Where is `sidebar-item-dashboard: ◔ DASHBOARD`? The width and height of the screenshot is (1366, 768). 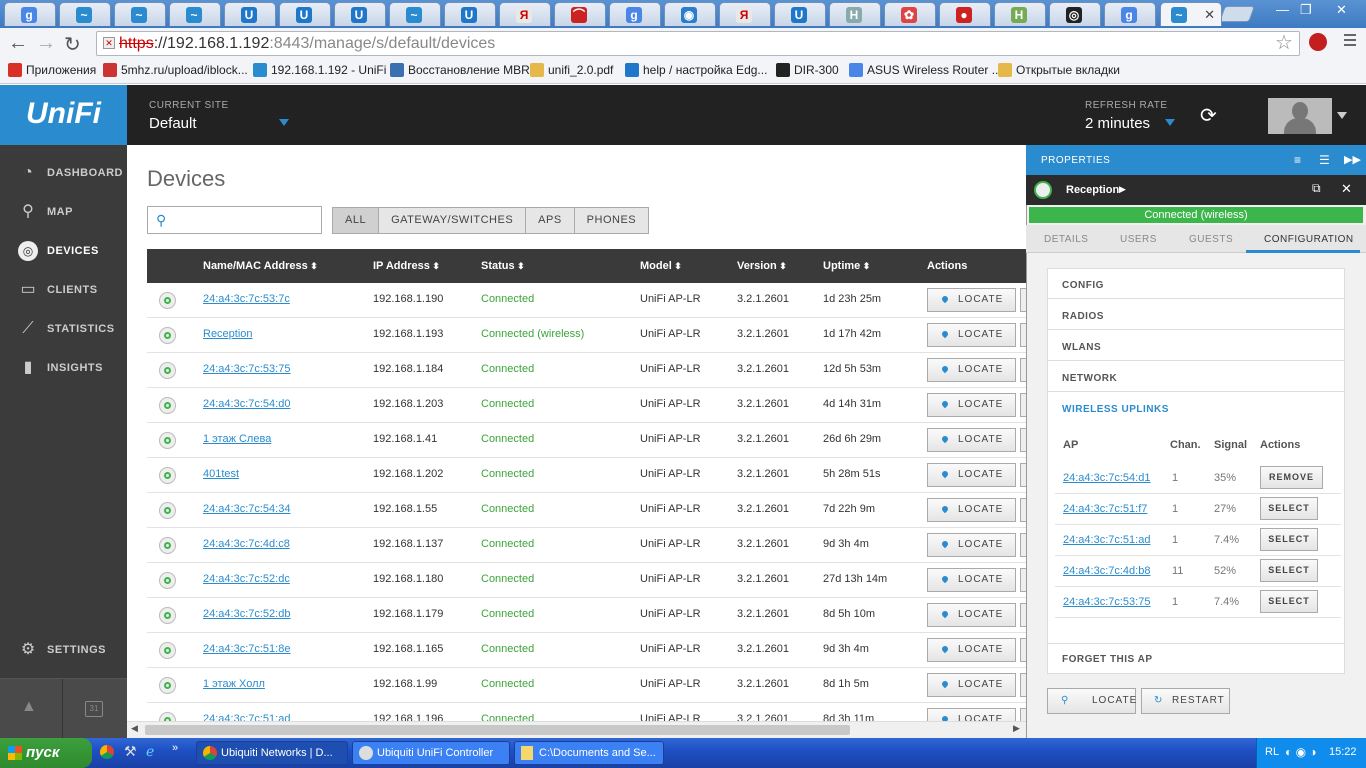
sidebar-item-dashboard: ◔ DASHBOARD is located at coordinates (63, 172).